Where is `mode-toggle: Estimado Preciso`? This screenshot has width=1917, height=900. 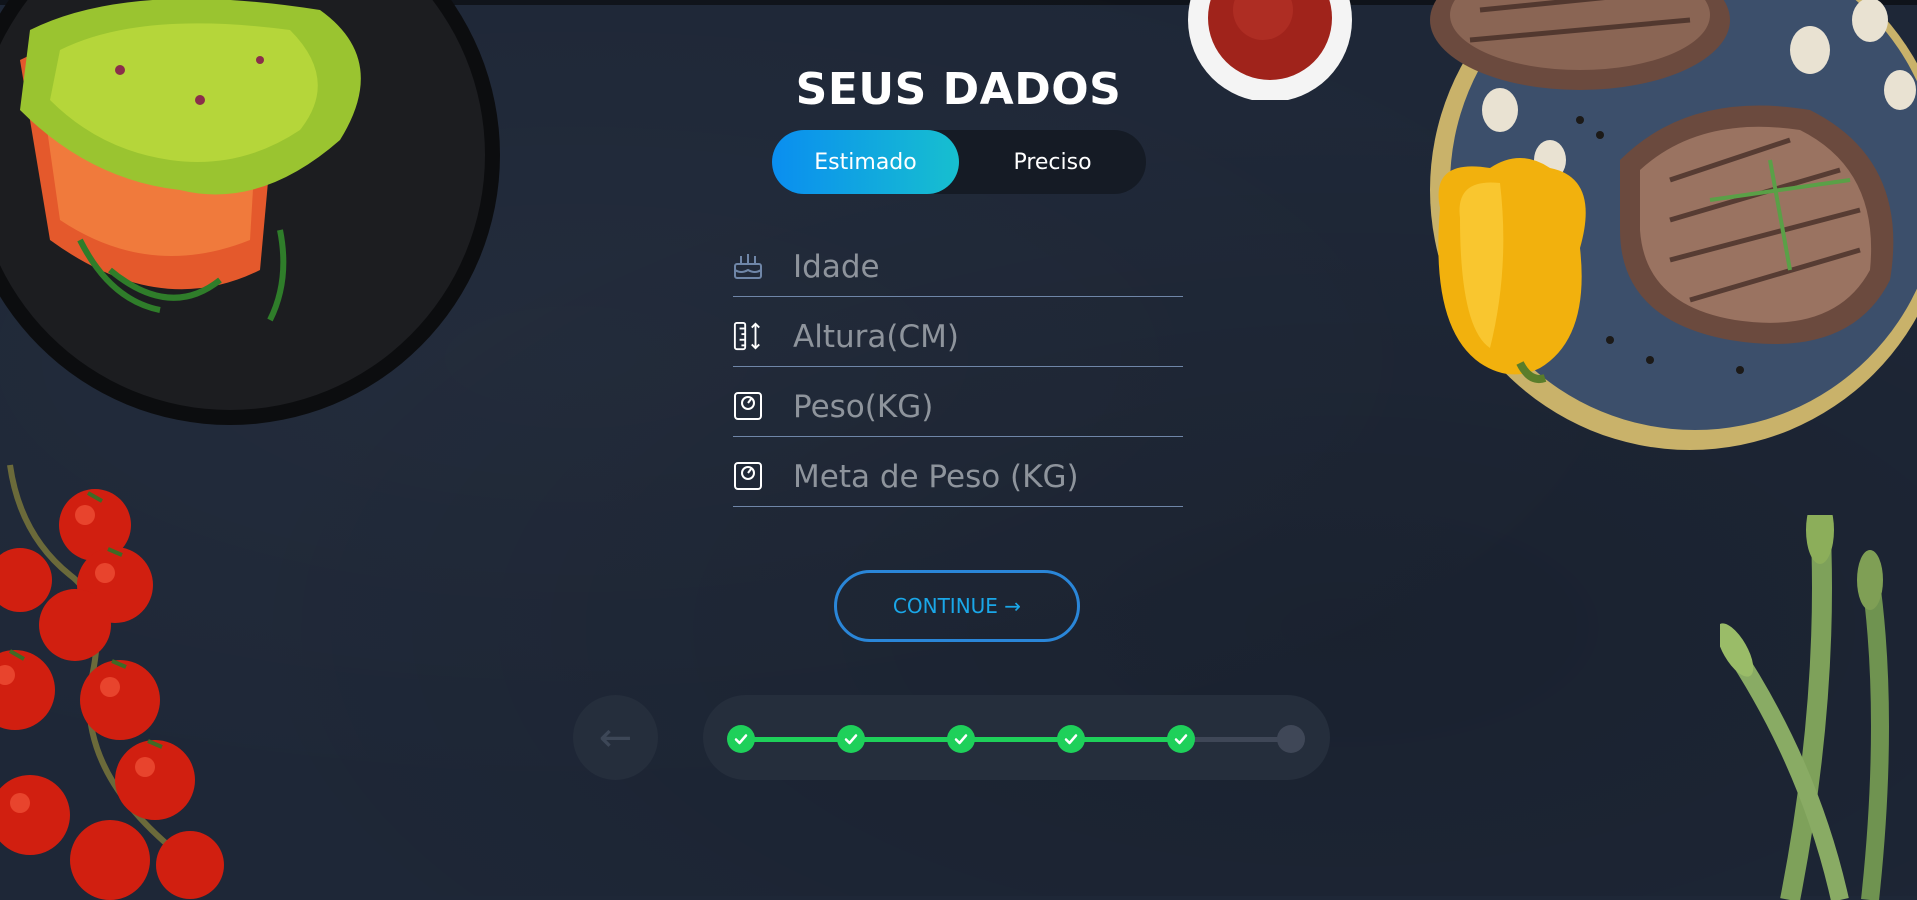
mode-toggle: Estimado Preciso is located at coordinates (959, 162).